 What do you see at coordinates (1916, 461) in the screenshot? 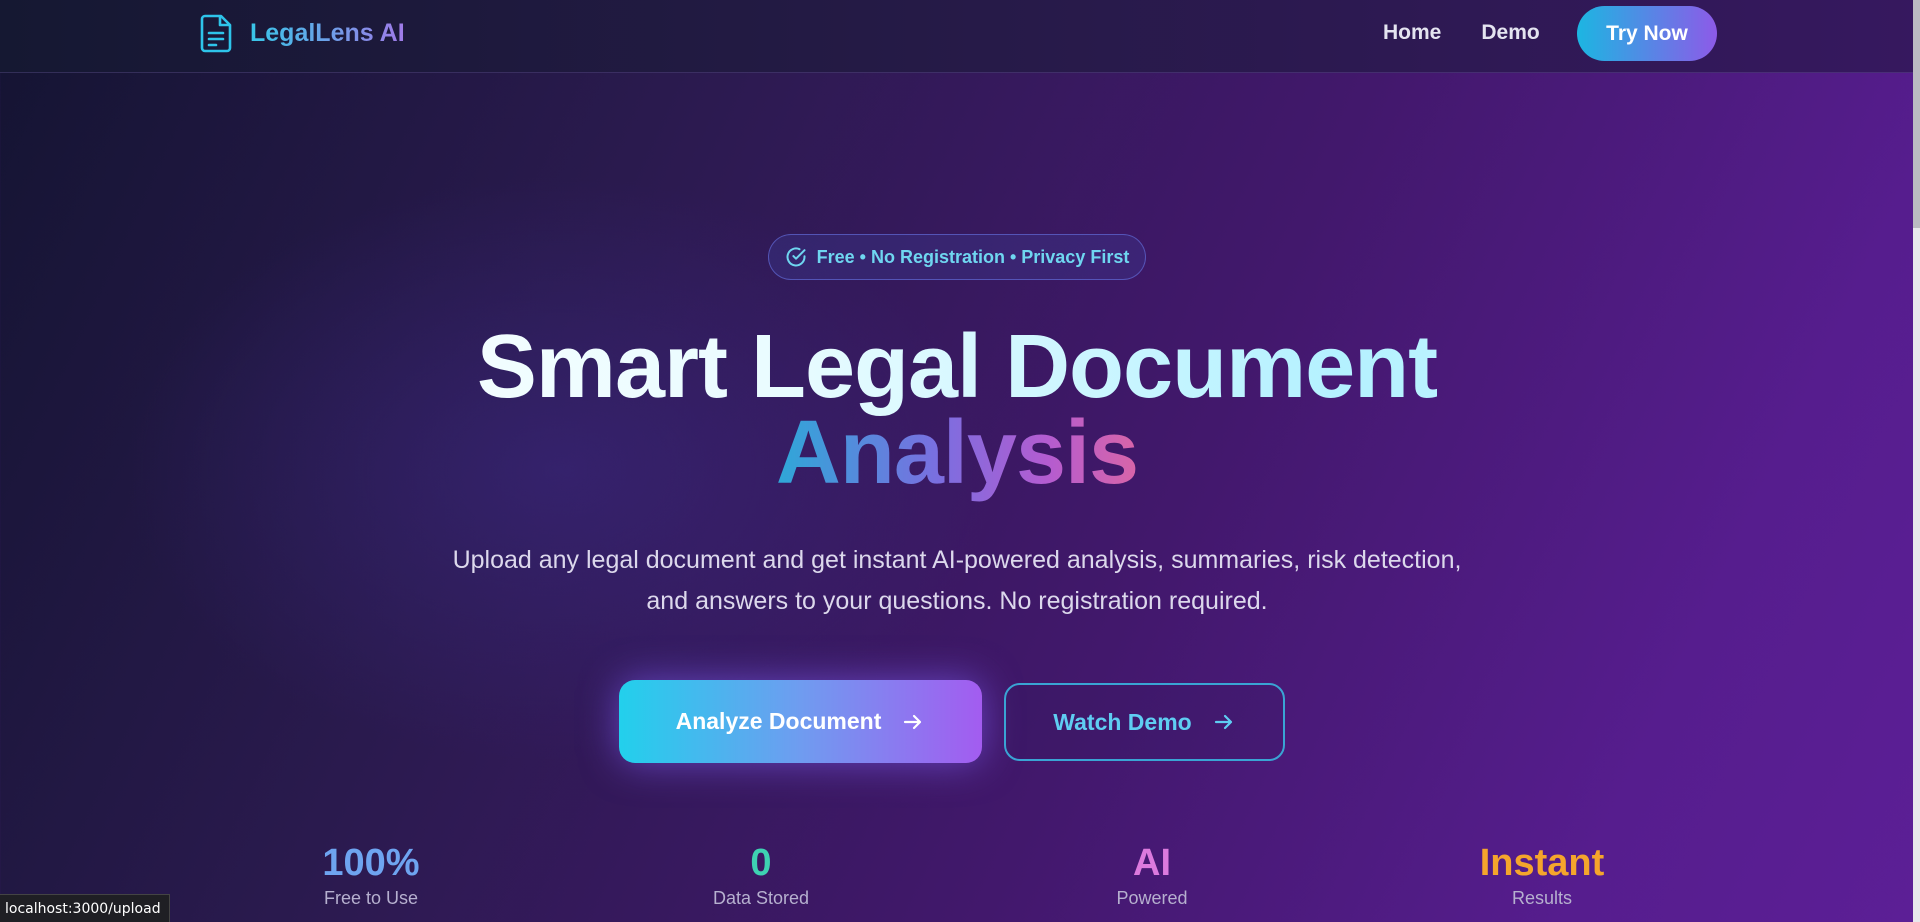
I see `vertical-scrollbar` at bounding box center [1916, 461].